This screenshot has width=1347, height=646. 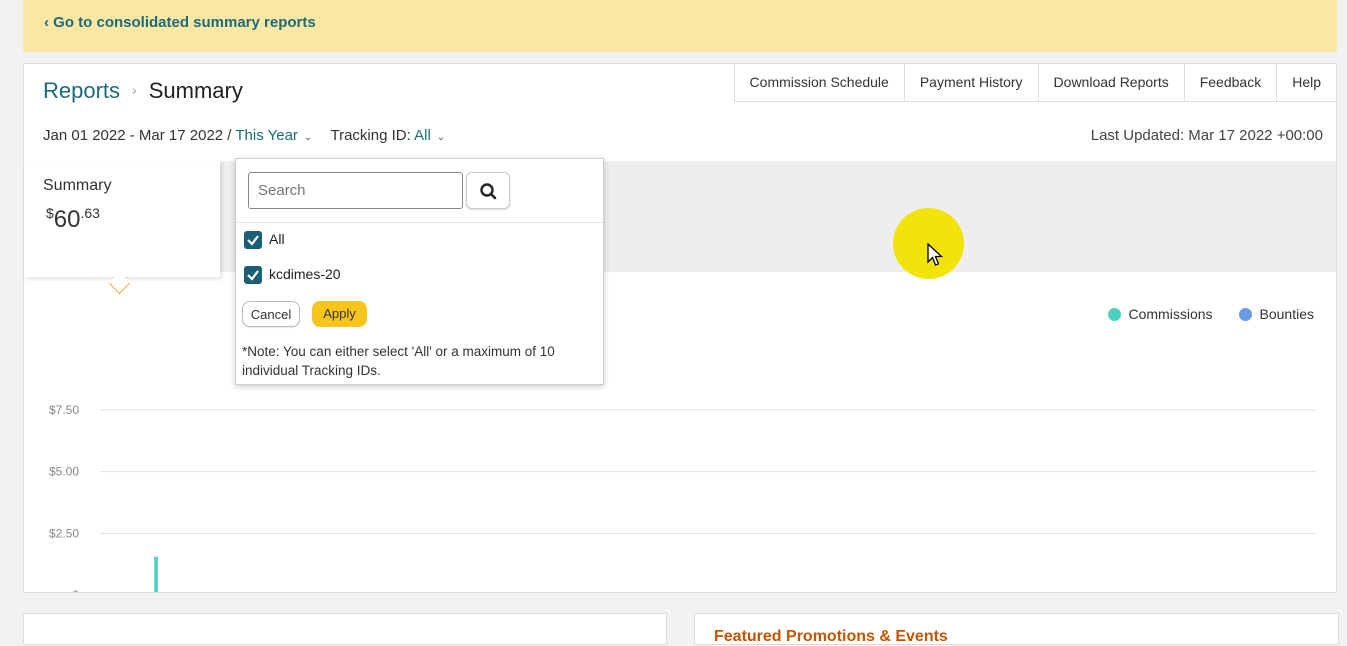 I want to click on last-updated: Last Updated: Mar 17 2022 +00:00, so click(x=1206, y=135).